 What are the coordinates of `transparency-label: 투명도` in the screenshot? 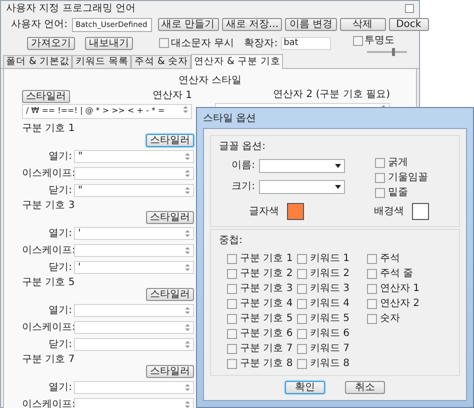 It's located at (379, 41).